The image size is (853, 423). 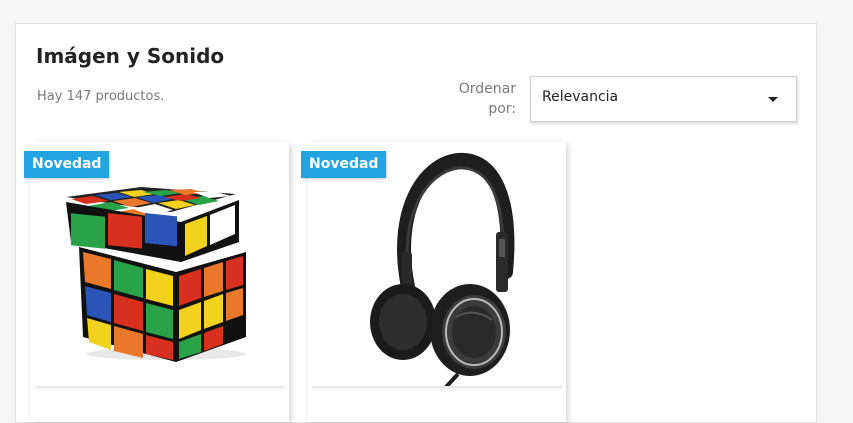 I want to click on headphones-image, so click(x=442, y=269).